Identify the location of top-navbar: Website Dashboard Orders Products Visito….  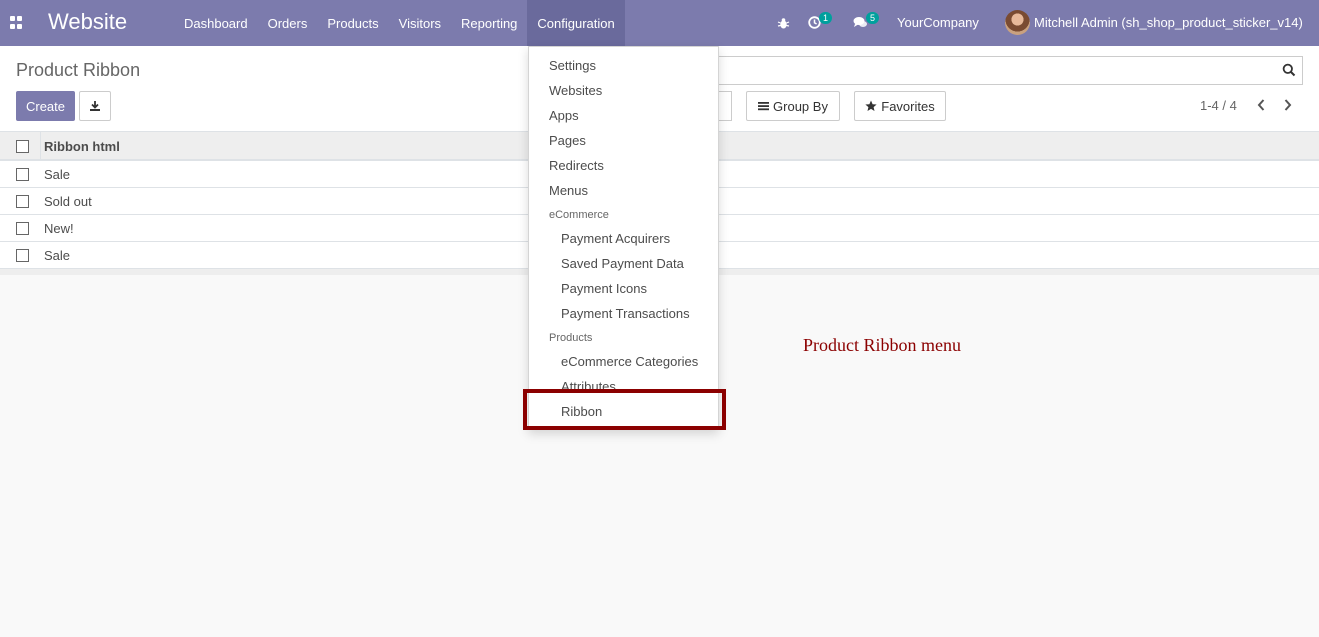
(659, 23).